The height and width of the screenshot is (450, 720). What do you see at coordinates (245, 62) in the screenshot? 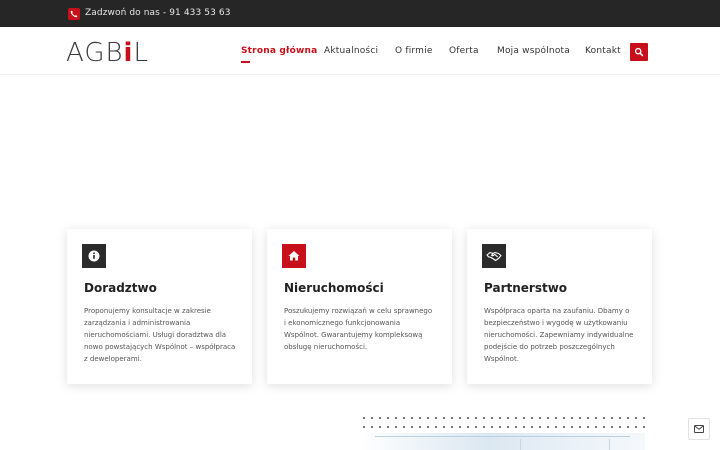
I see `nav-active-indicator` at bounding box center [245, 62].